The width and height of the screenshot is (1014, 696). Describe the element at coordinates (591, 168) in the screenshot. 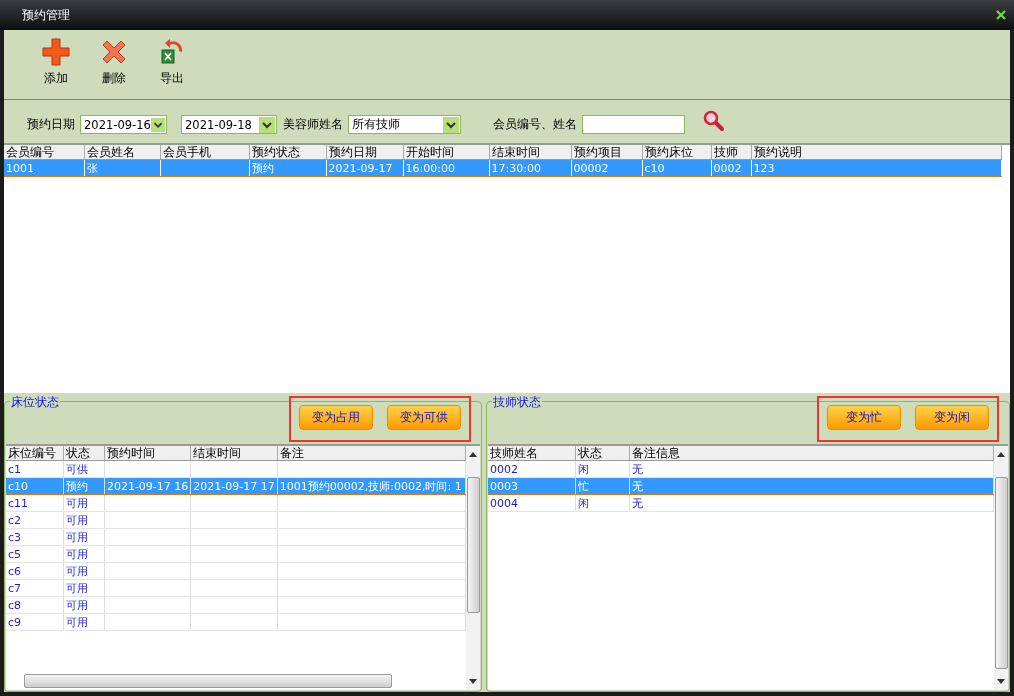

I see `table-cell: 00002` at that location.